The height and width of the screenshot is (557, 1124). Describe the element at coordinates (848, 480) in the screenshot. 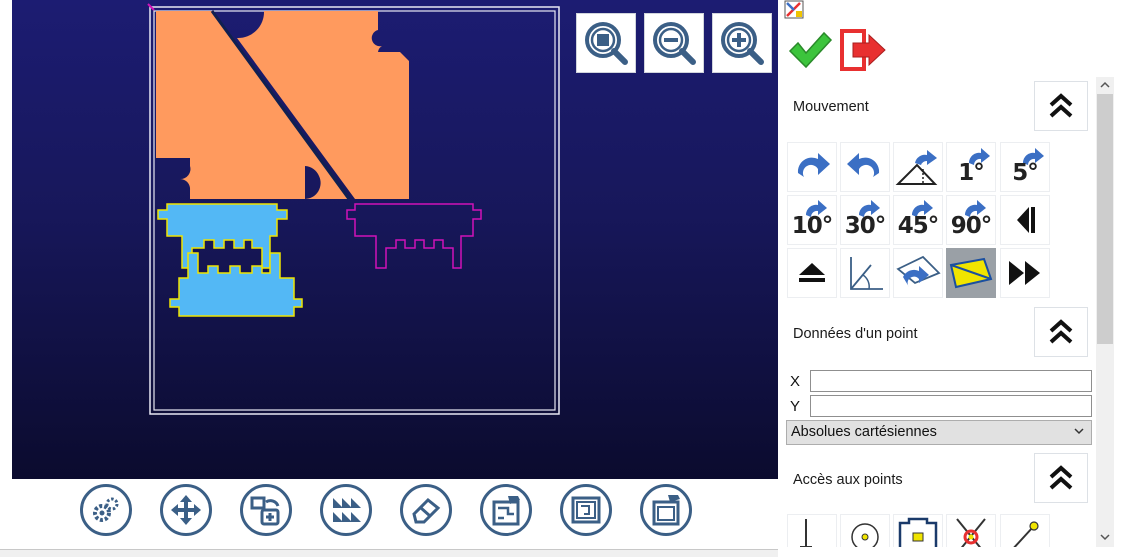

I see `point-access-section-title: Accès aux points` at that location.